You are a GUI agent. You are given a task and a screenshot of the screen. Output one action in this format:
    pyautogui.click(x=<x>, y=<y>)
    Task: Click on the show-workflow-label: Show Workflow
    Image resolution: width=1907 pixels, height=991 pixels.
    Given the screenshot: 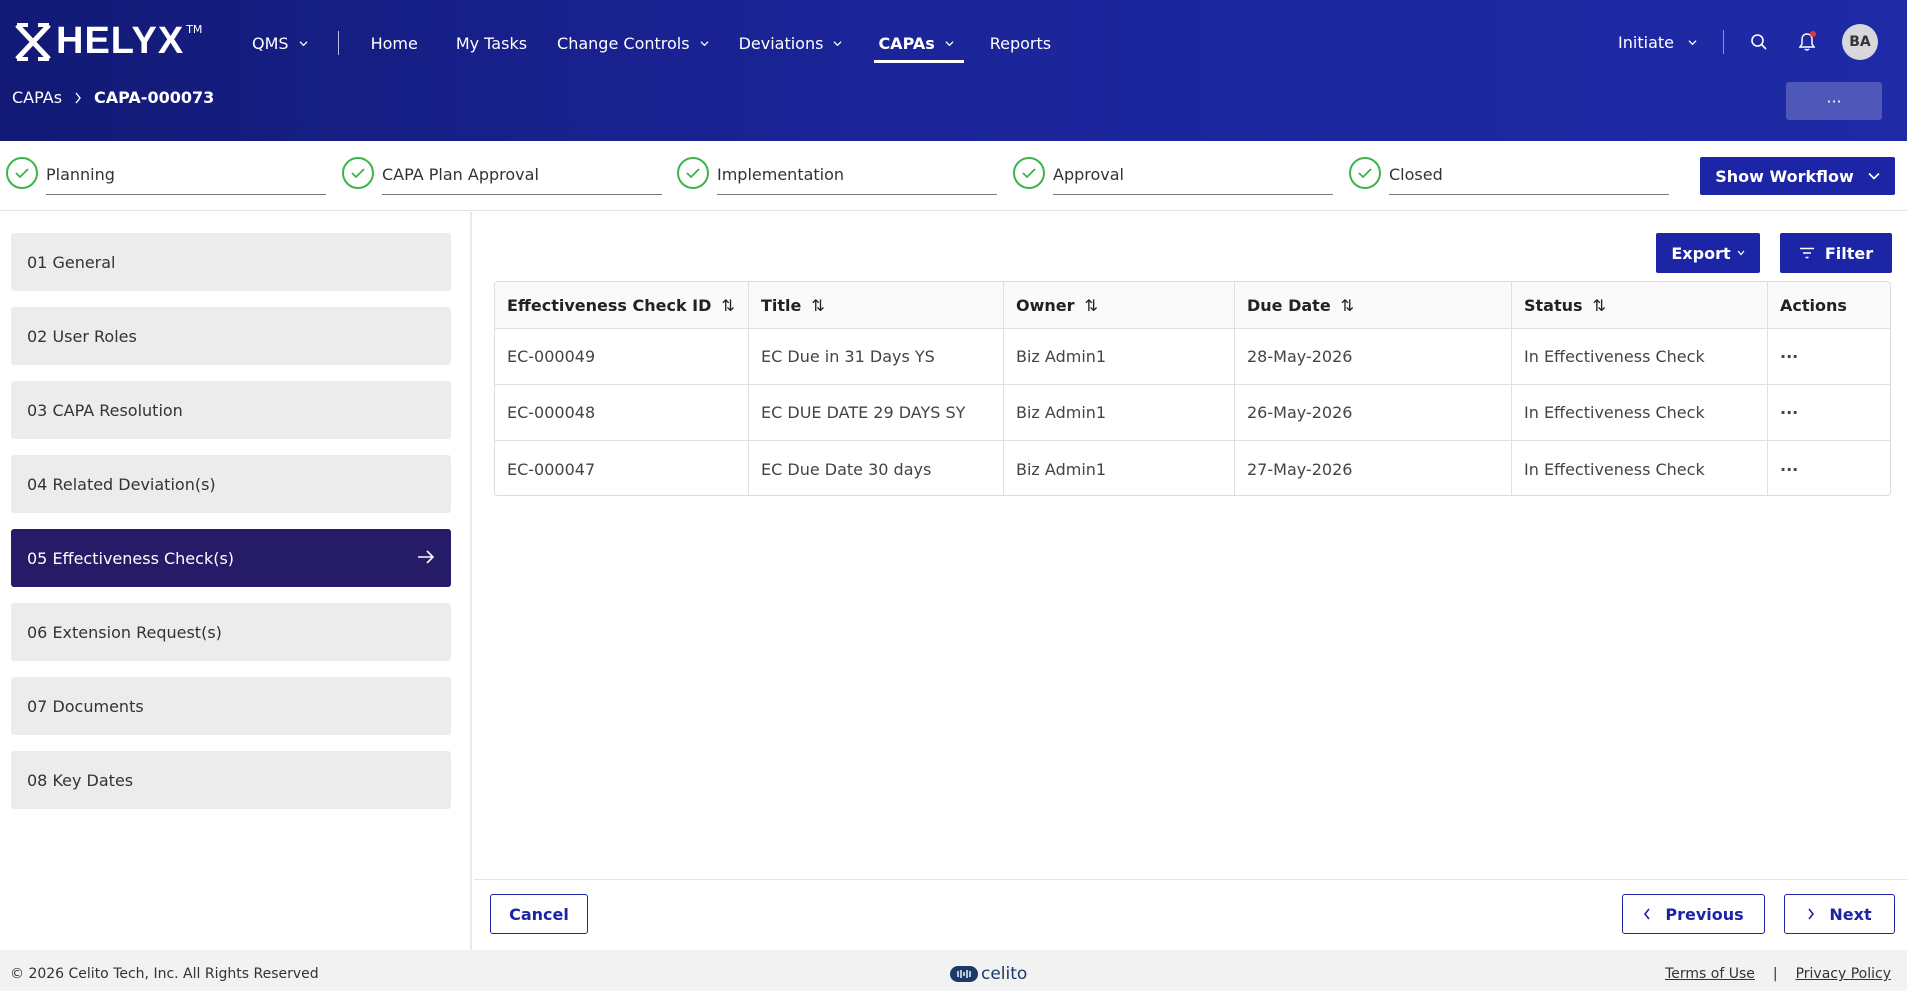 What is the action you would take?
    pyautogui.click(x=1784, y=176)
    